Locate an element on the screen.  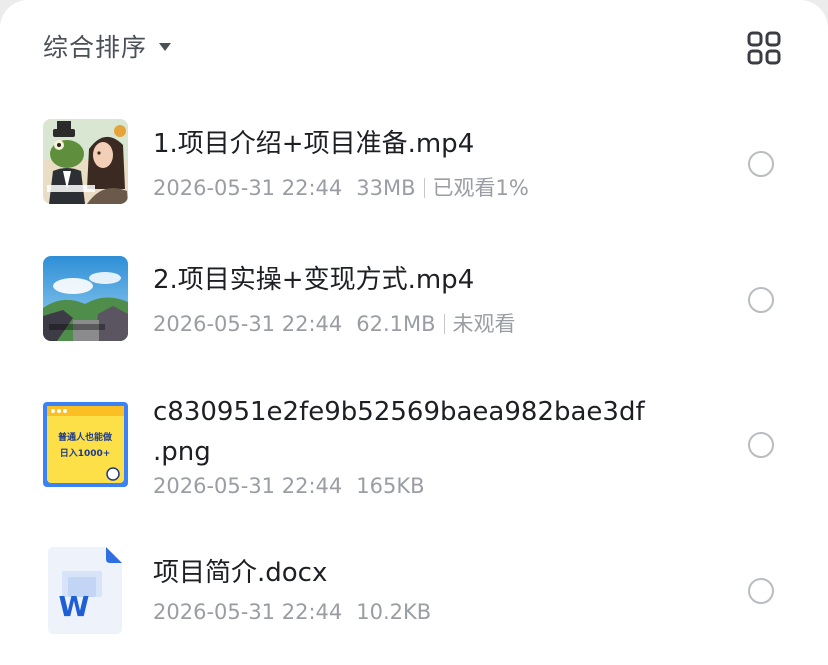
file-meta: 2026-05-31 22:44 10.2KB is located at coordinates (292, 612).